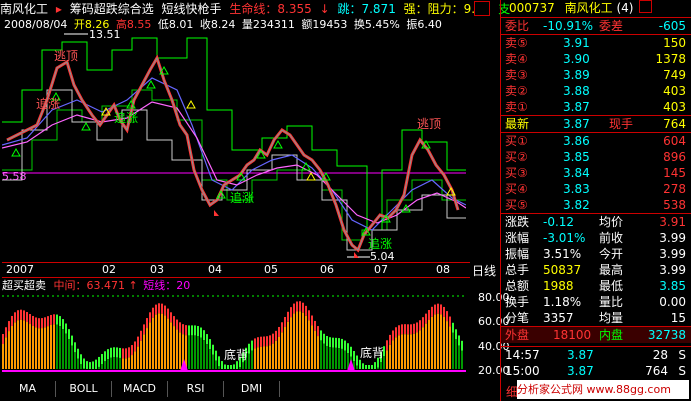 This screenshot has width=691, height=401. I want to click on tick-row: 15:00 3.87 764 S, so click(596, 371).